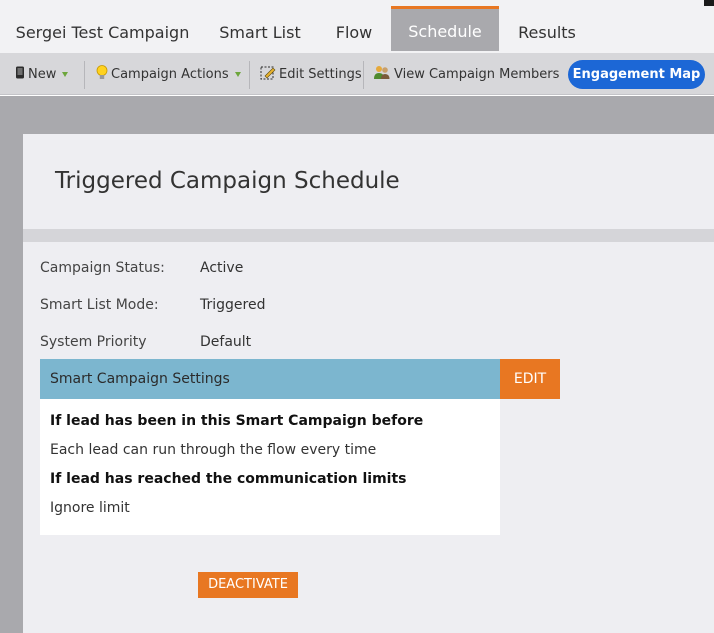 The image size is (714, 633). Describe the element at coordinates (233, 305) in the screenshot. I see `smart-list-mode-value: Triggered` at that location.